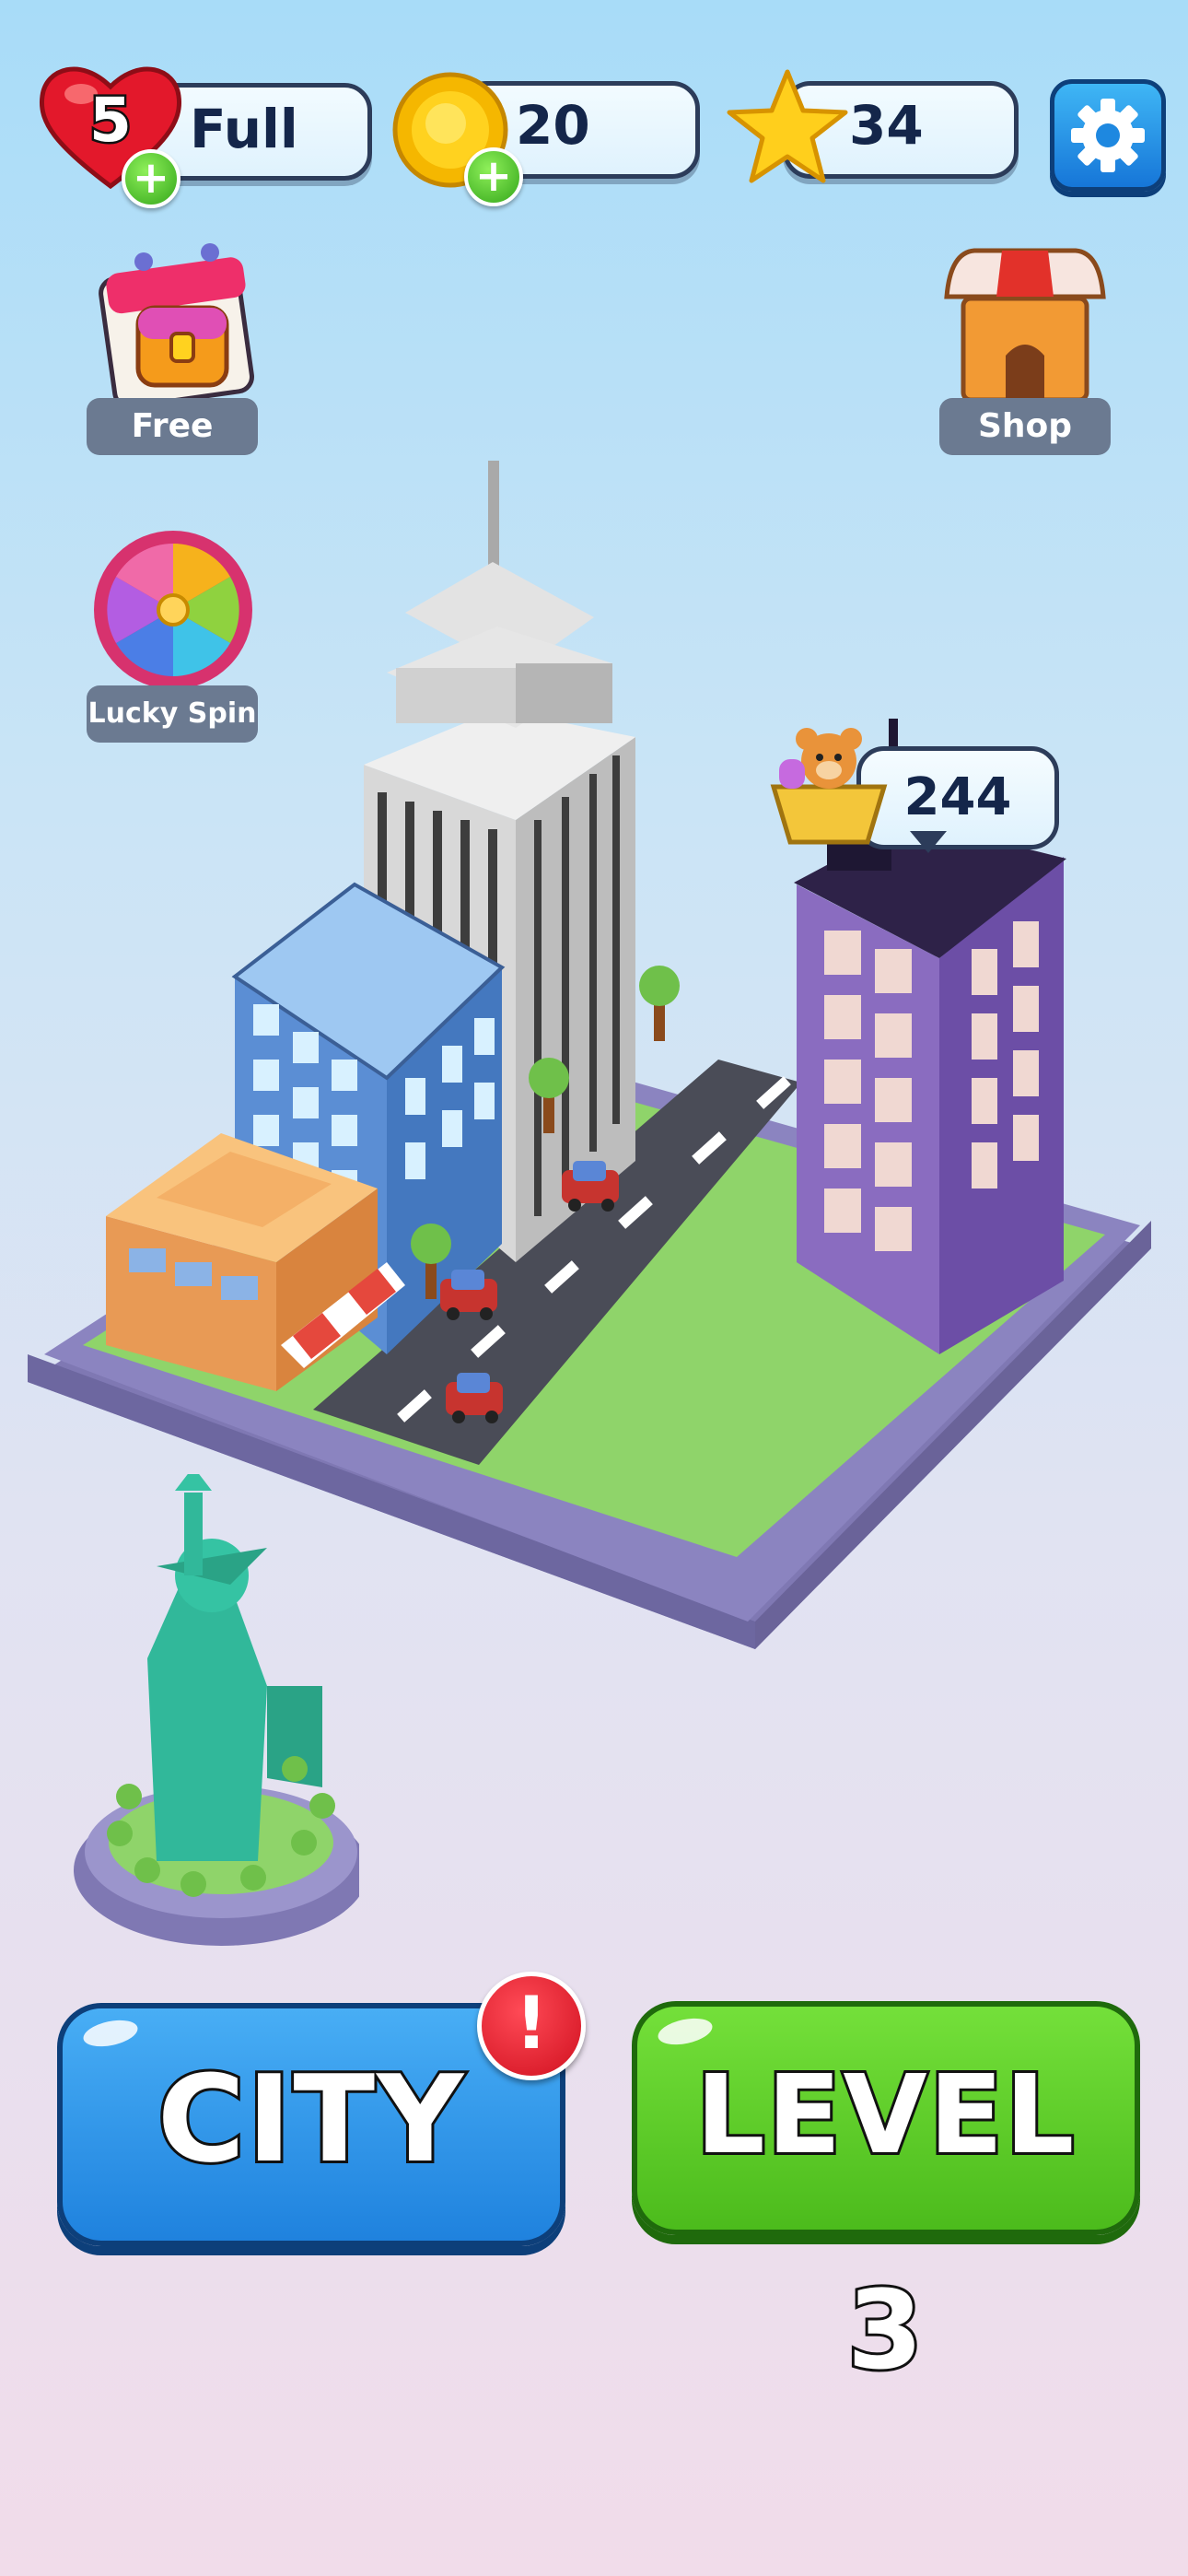 The height and width of the screenshot is (2576, 1188). What do you see at coordinates (244, 129) in the screenshot?
I see `lives-status: Full` at bounding box center [244, 129].